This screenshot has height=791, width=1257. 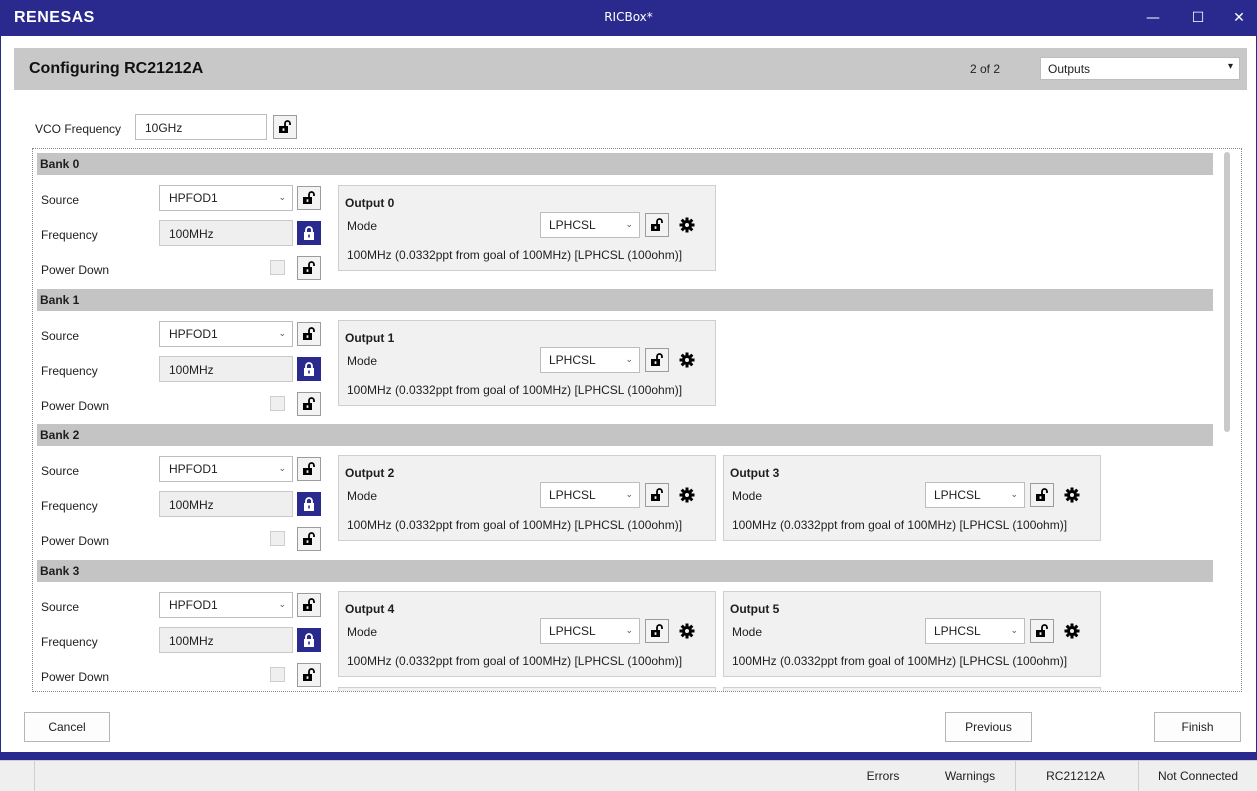 I want to click on bank2-frequency-lock-button, so click(x=309, y=504).